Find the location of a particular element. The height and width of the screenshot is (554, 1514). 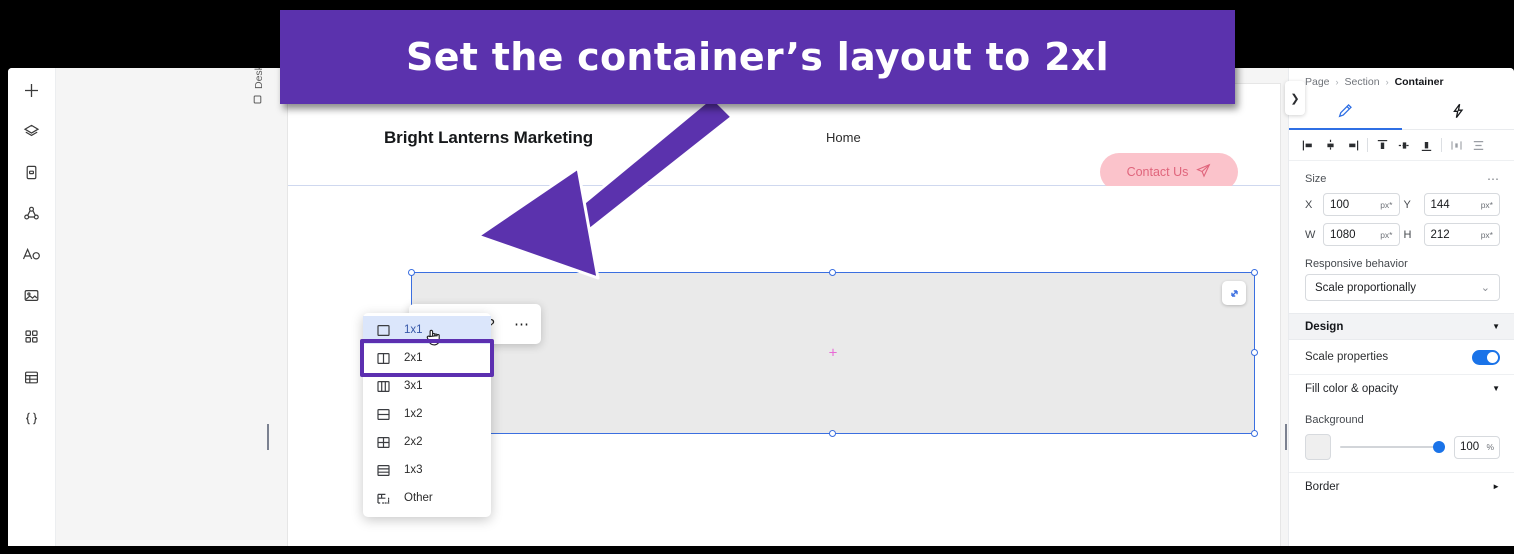

resize-handle-top-left is located at coordinates (411, 272).